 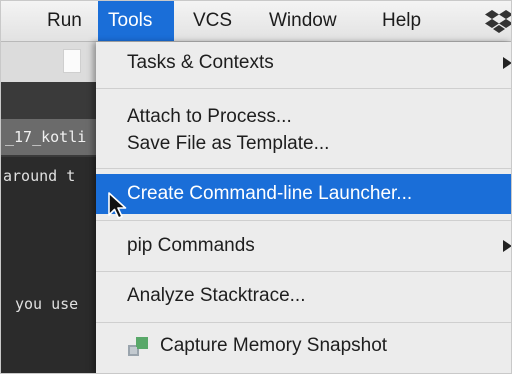 I want to click on menu-vcs: VCS, so click(x=212, y=21).